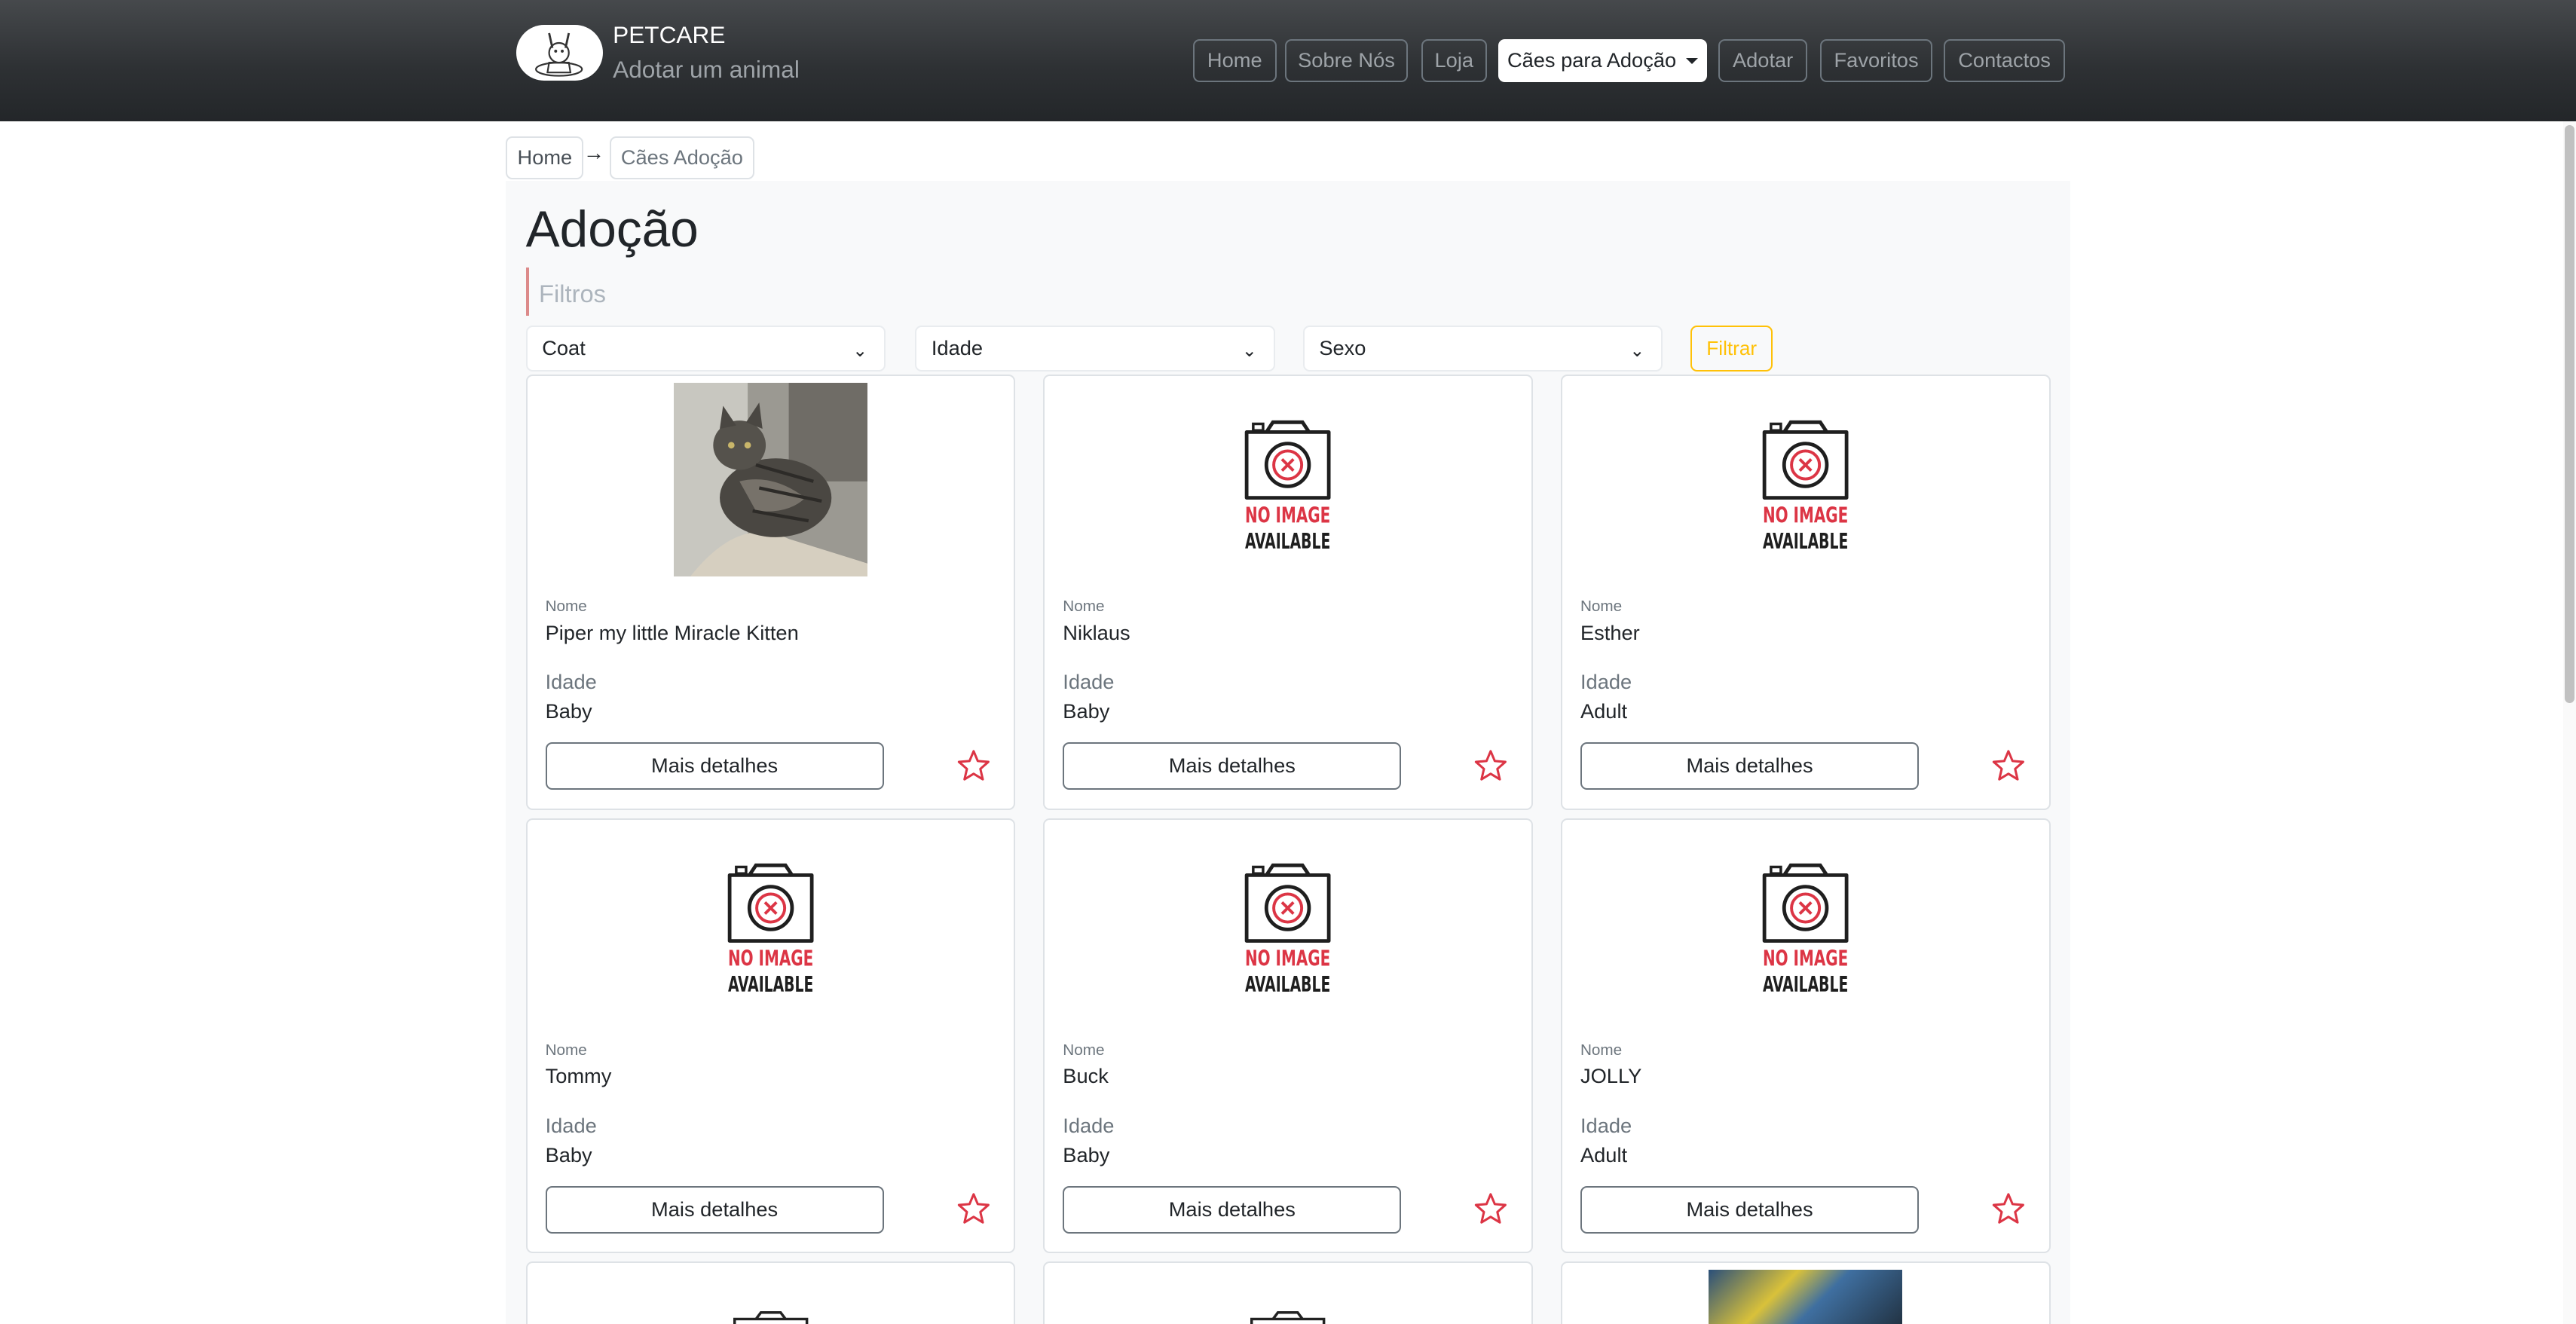 The image size is (2576, 1324). Describe the element at coordinates (1454, 60) in the screenshot. I see `nav-loja: Loja` at that location.